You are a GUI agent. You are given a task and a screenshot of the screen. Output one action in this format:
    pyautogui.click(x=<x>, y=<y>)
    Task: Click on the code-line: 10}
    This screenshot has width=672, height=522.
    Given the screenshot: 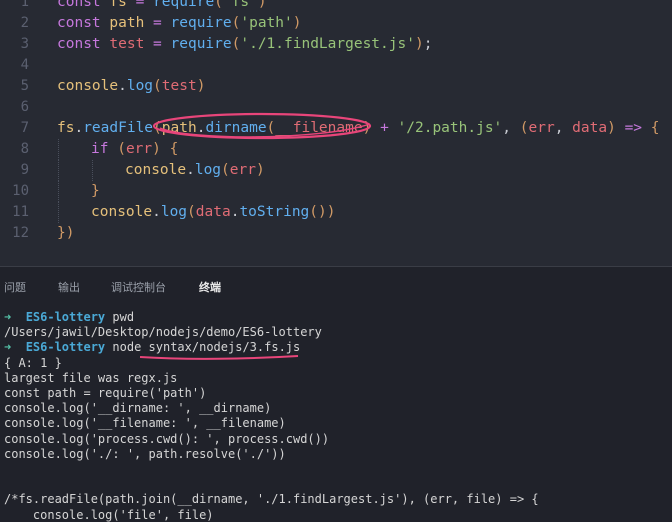 What is the action you would take?
    pyautogui.click(x=336, y=191)
    